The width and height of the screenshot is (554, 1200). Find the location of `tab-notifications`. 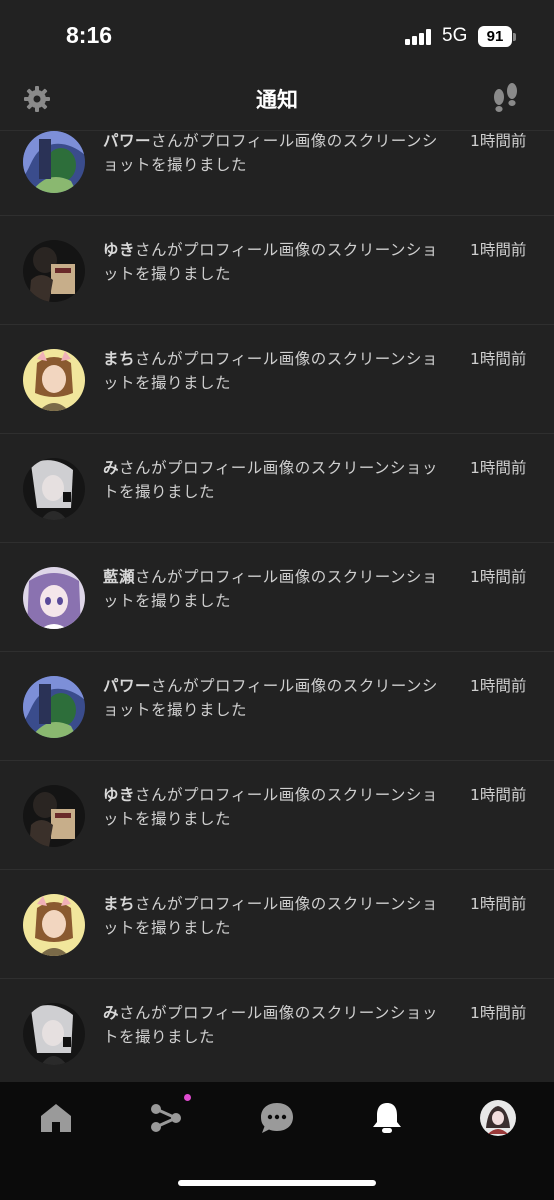

tab-notifications is located at coordinates (387, 1118).